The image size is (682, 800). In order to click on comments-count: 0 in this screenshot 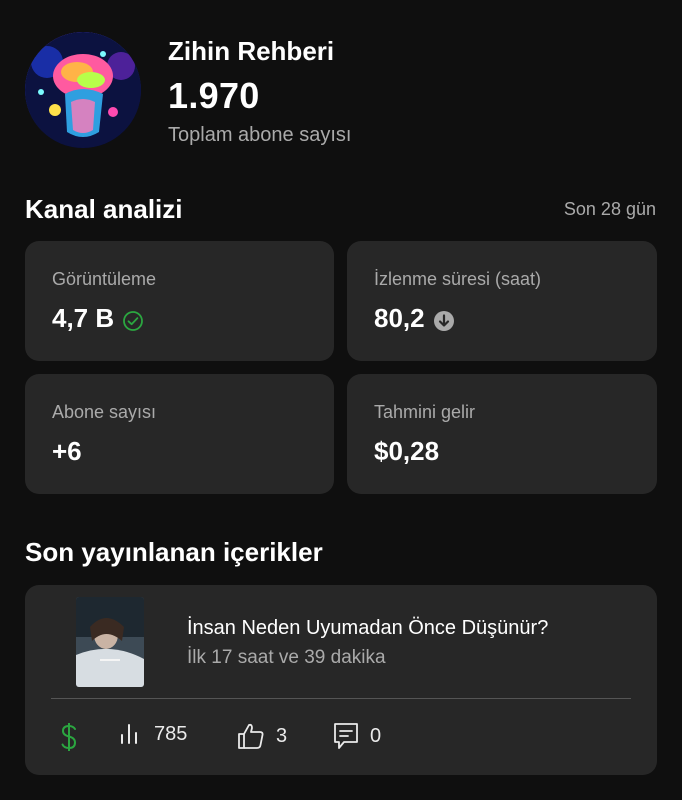, I will do `click(376, 735)`.